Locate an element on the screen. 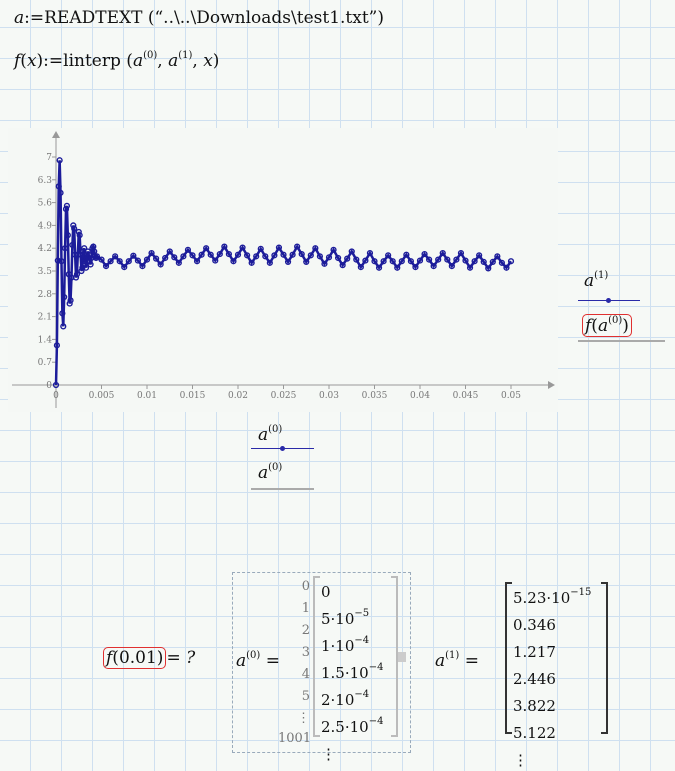  x-axis-expression-1: a(0) is located at coordinates (270, 434).